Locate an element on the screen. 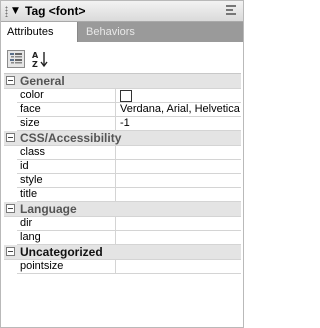  property-name: size is located at coordinates (67, 124).